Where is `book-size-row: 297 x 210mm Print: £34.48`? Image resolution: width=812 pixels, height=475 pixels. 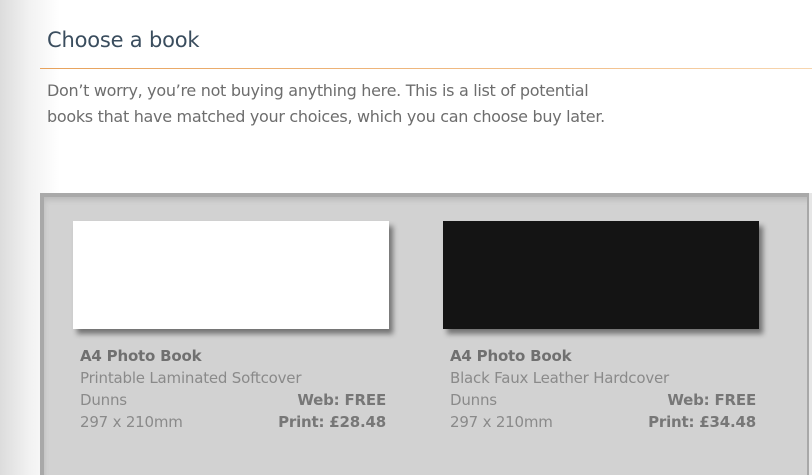
book-size-row: 297 x 210mm Print: £34.48 is located at coordinates (603, 422).